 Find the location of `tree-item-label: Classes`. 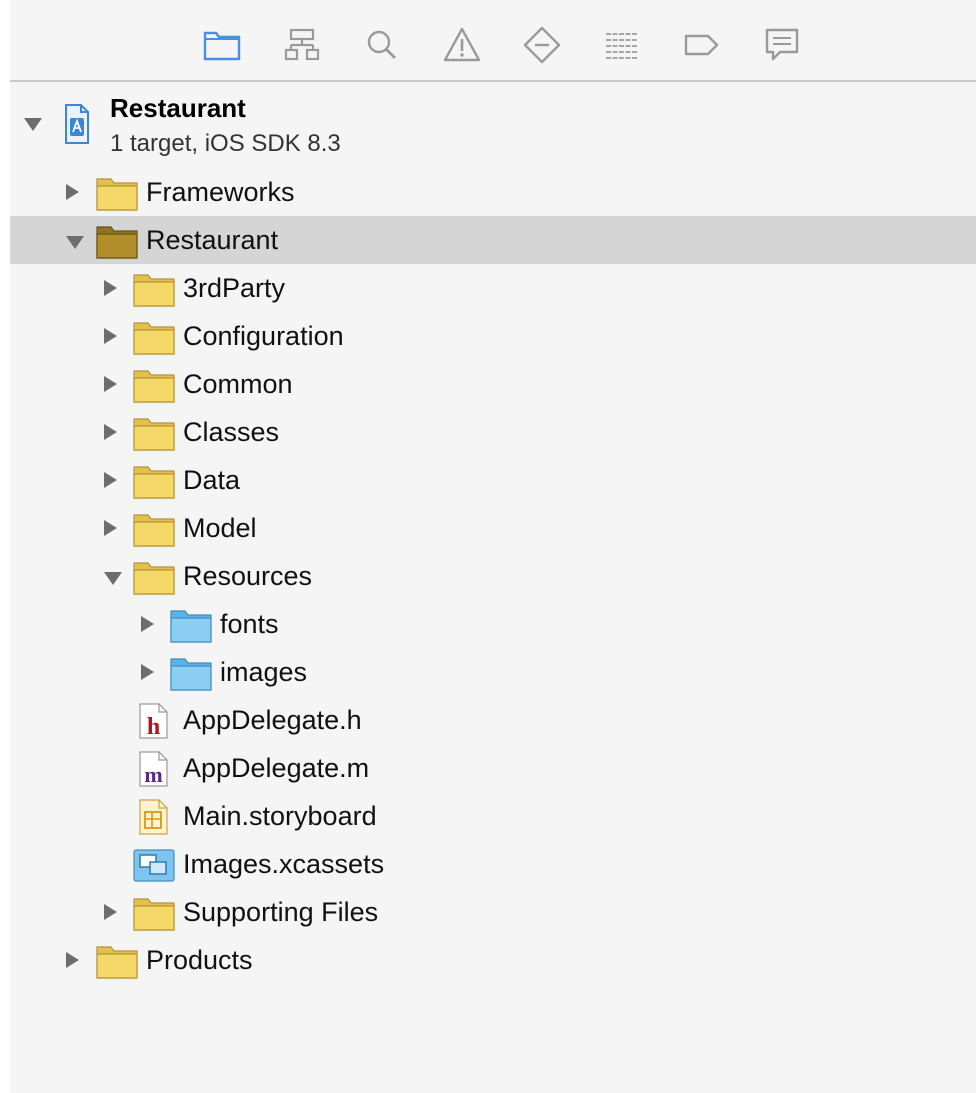

tree-item-label: Classes is located at coordinates (231, 432).